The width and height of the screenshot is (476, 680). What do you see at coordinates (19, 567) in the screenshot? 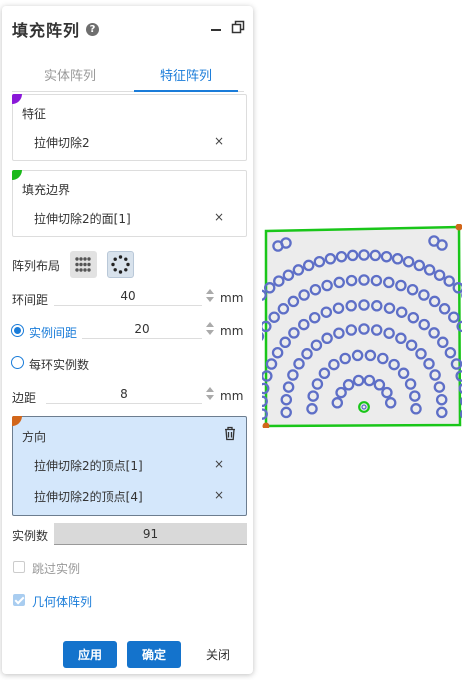
I see `skip-instances-checkbox` at bounding box center [19, 567].